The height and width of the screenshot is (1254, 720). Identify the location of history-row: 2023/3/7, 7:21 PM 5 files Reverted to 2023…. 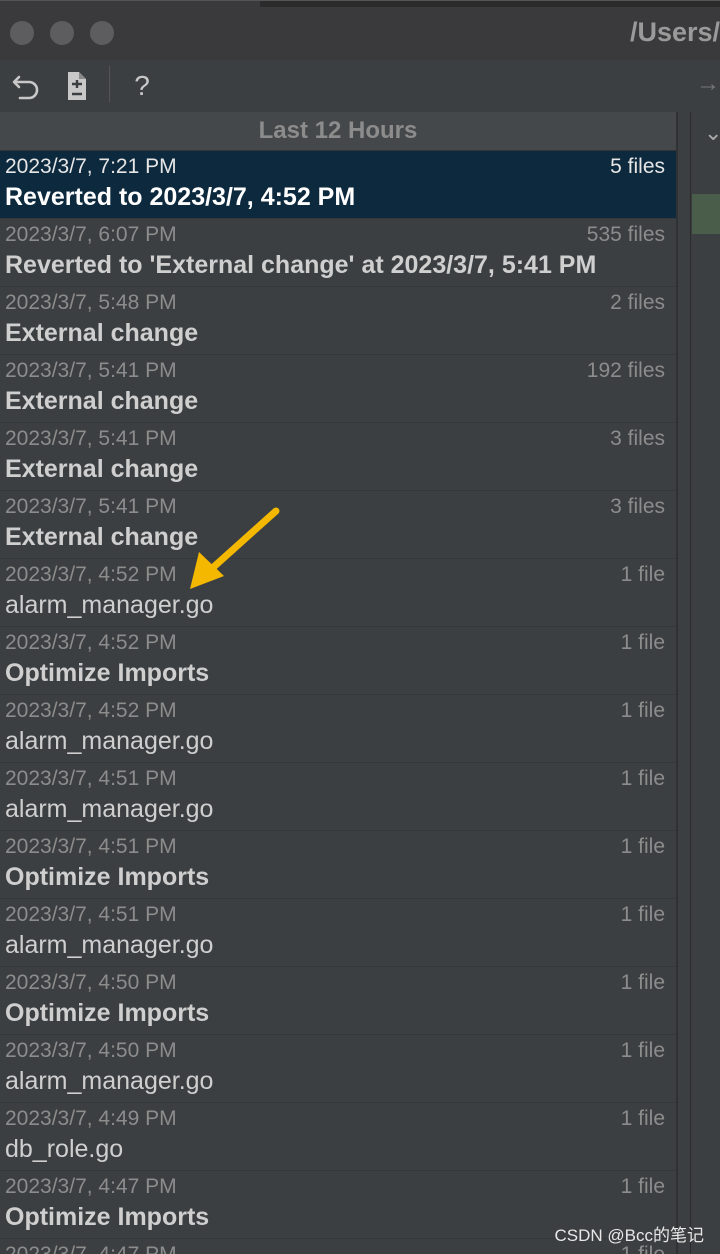
(338, 185).